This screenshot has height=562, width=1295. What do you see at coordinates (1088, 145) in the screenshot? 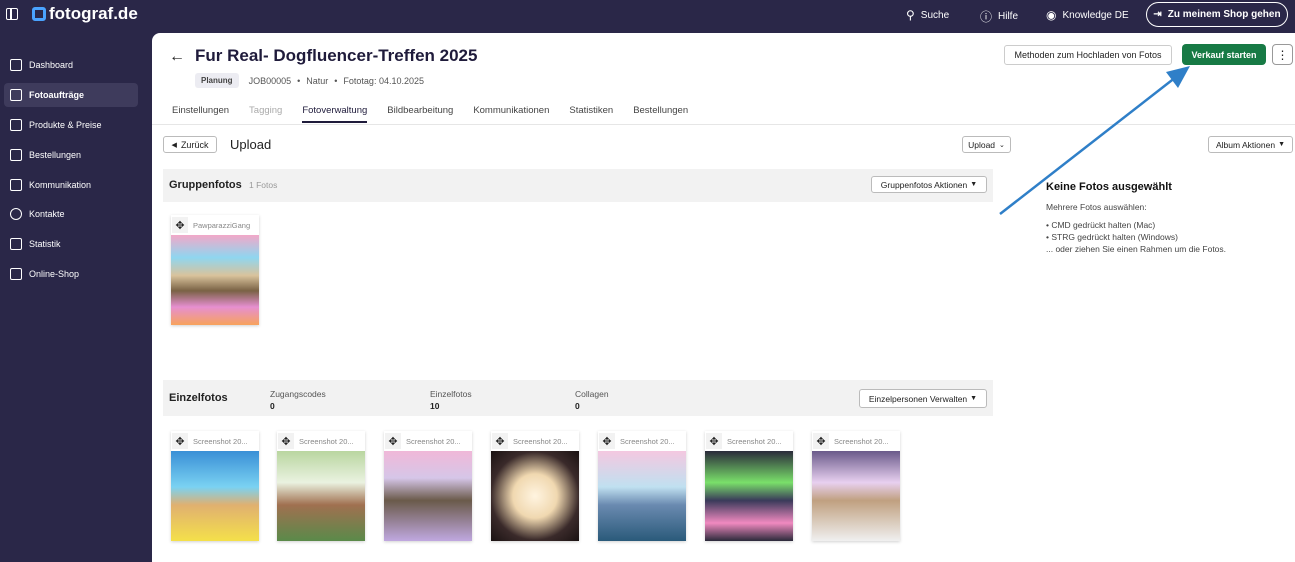
I see `annotation-arrow-line` at bounding box center [1088, 145].